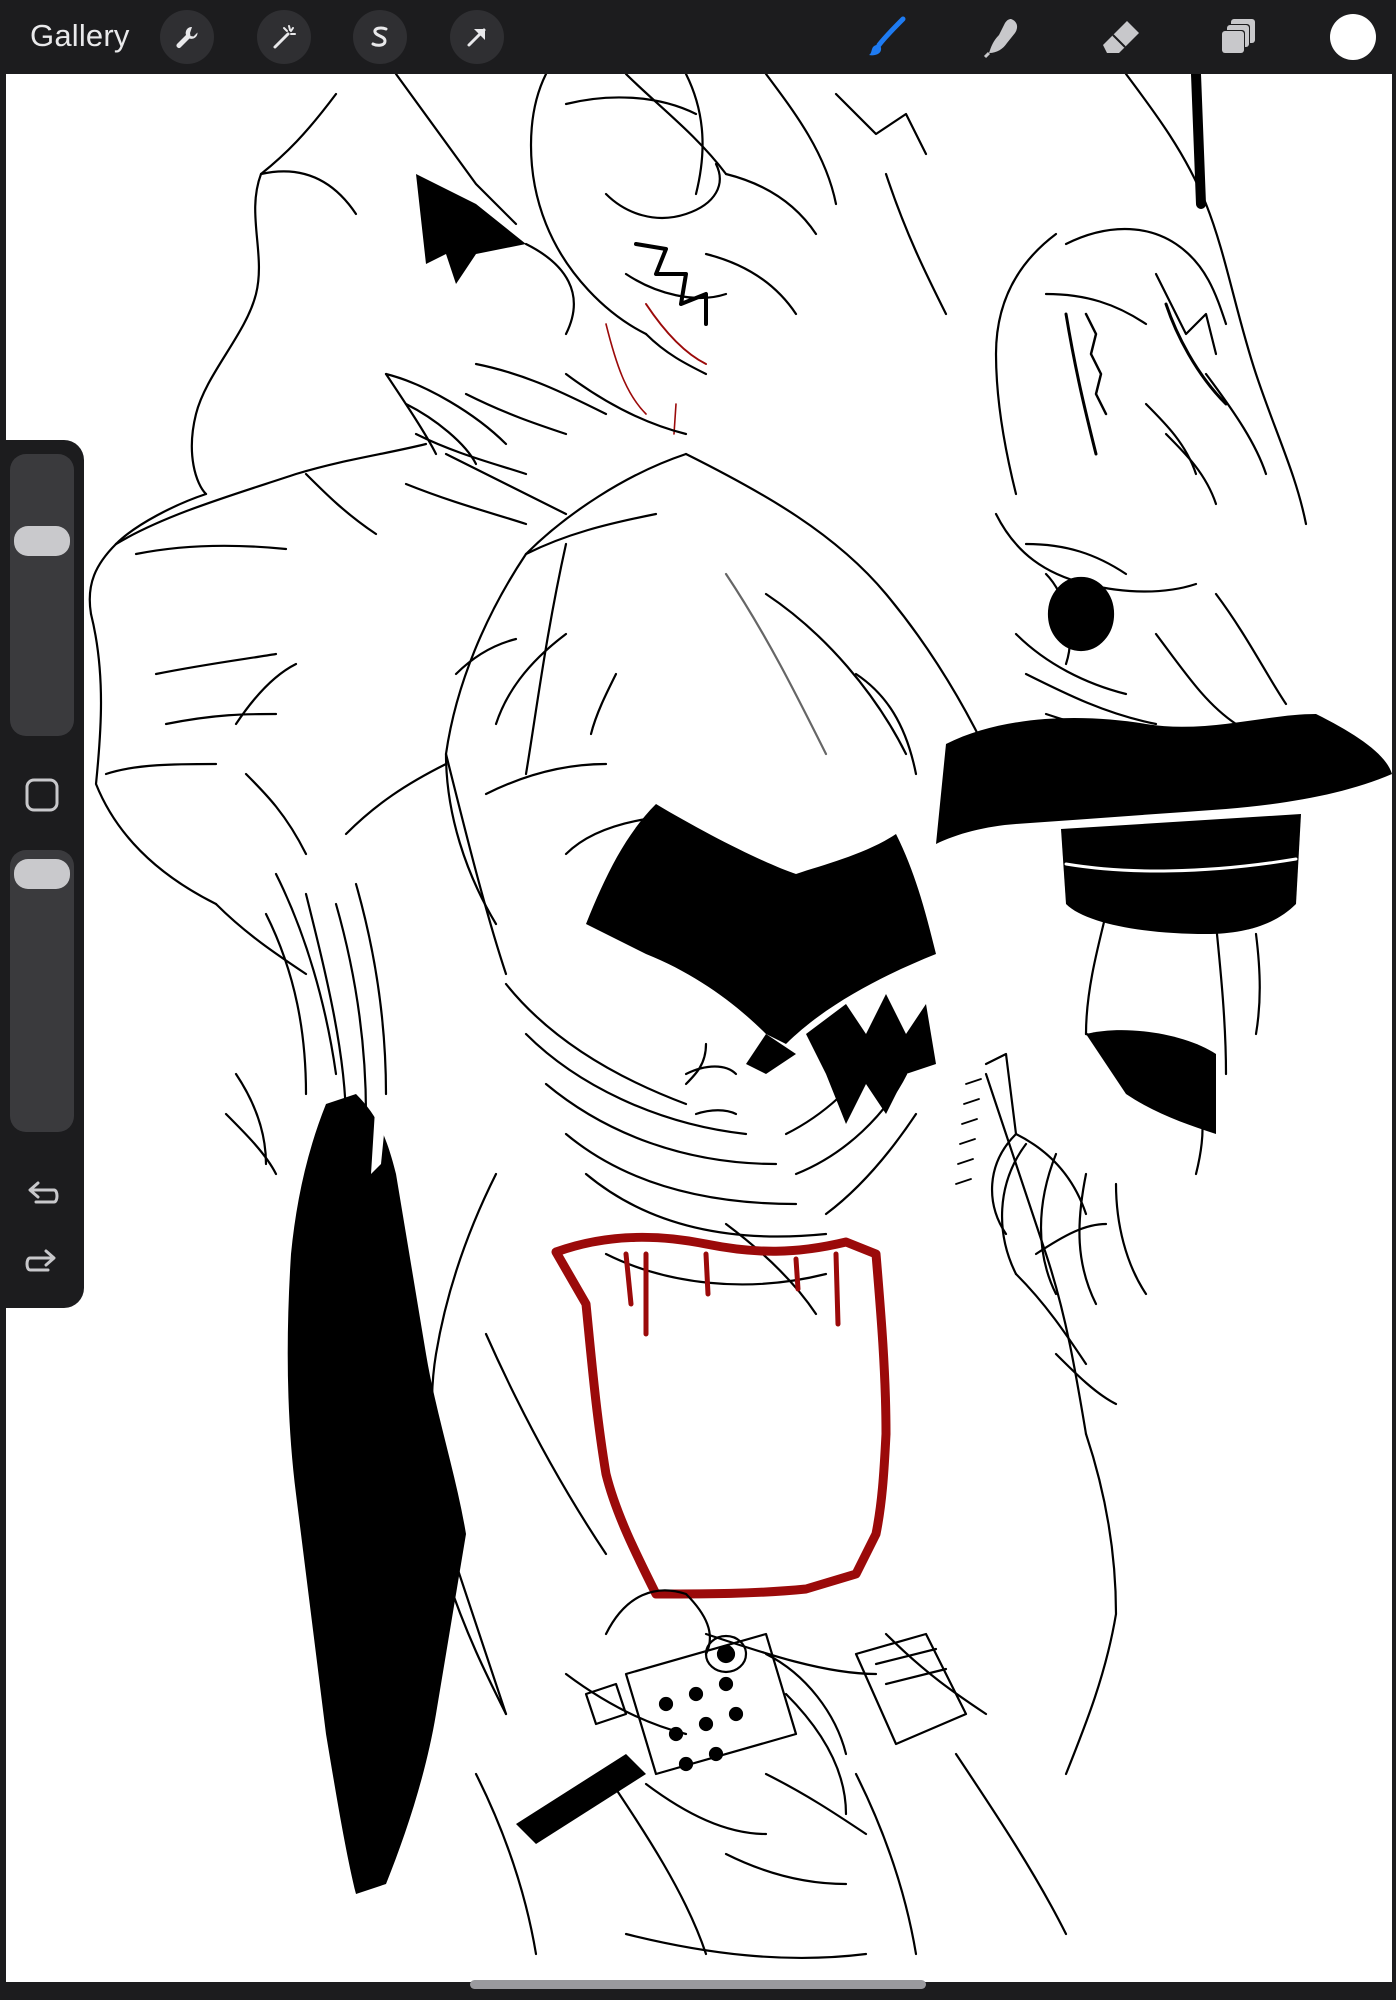 This screenshot has height=2000, width=1396. I want to click on selection-button, so click(380, 37).